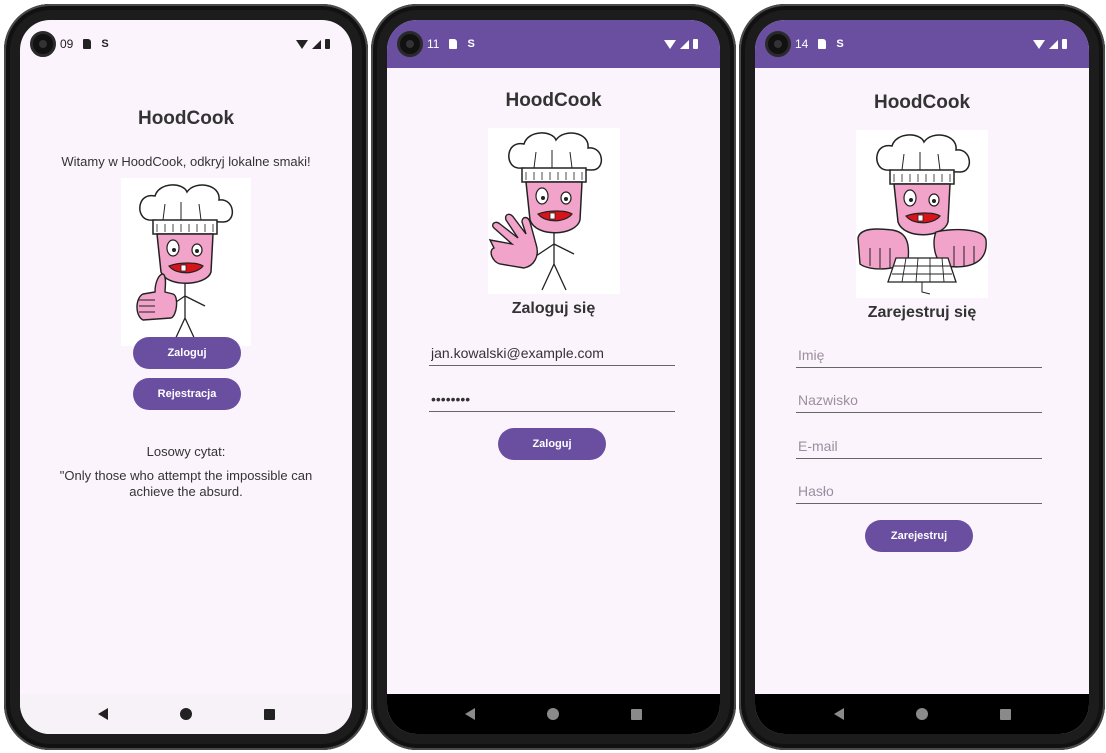 The image size is (1106, 753). What do you see at coordinates (919, 402) in the screenshot?
I see `last-name-input` at bounding box center [919, 402].